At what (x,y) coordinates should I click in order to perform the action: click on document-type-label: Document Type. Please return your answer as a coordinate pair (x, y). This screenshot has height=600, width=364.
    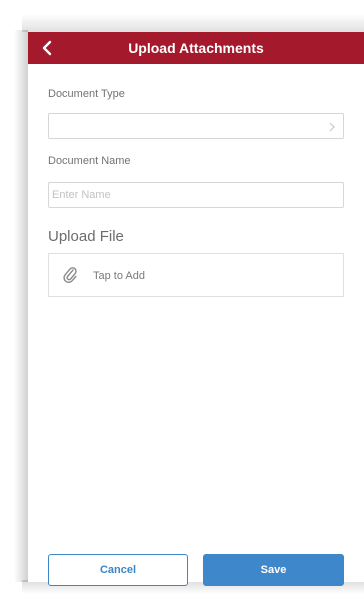
    Looking at the image, I should click on (86, 94).